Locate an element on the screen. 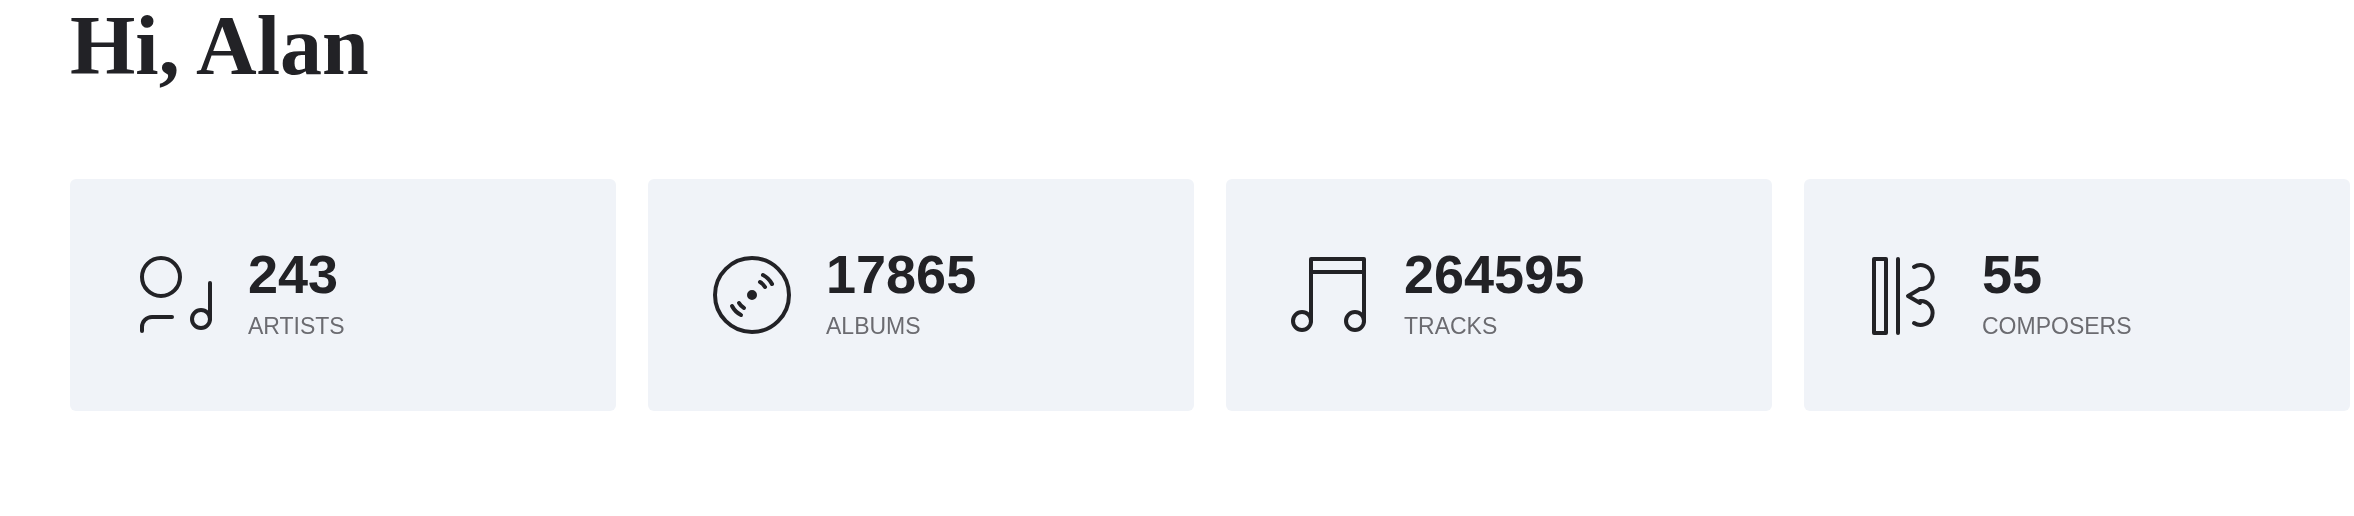  stat-value: 17865 is located at coordinates (901, 273).